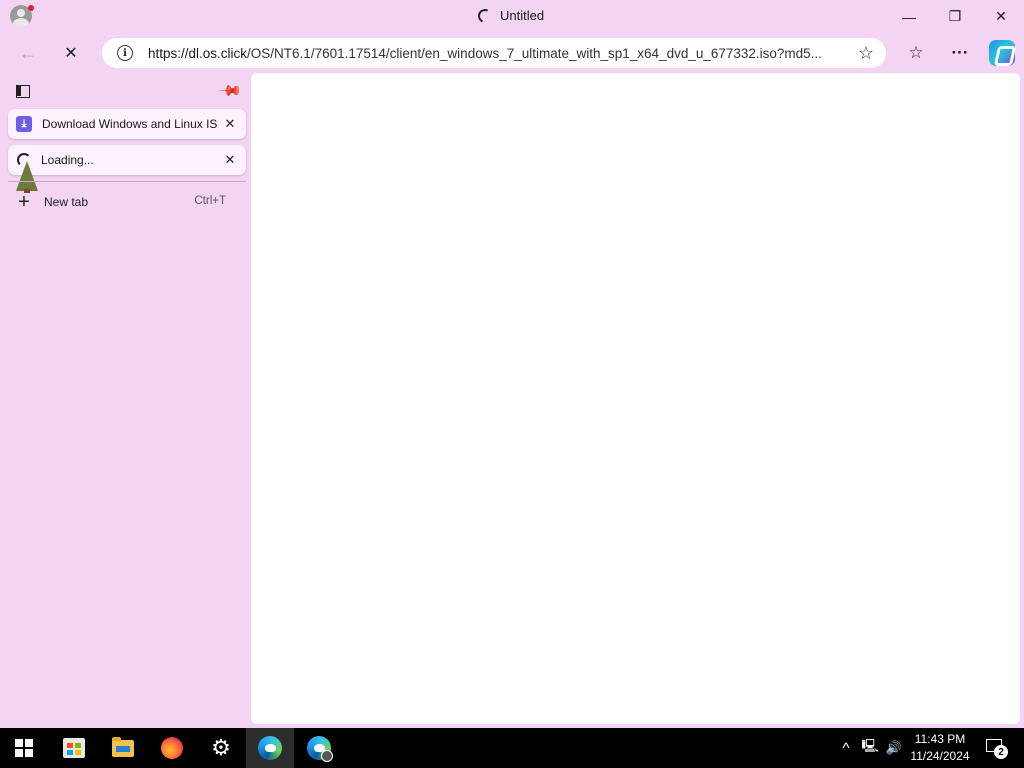 This screenshot has height=768, width=1024. I want to click on add-favorite-star-icon: ☆, so click(866, 53).